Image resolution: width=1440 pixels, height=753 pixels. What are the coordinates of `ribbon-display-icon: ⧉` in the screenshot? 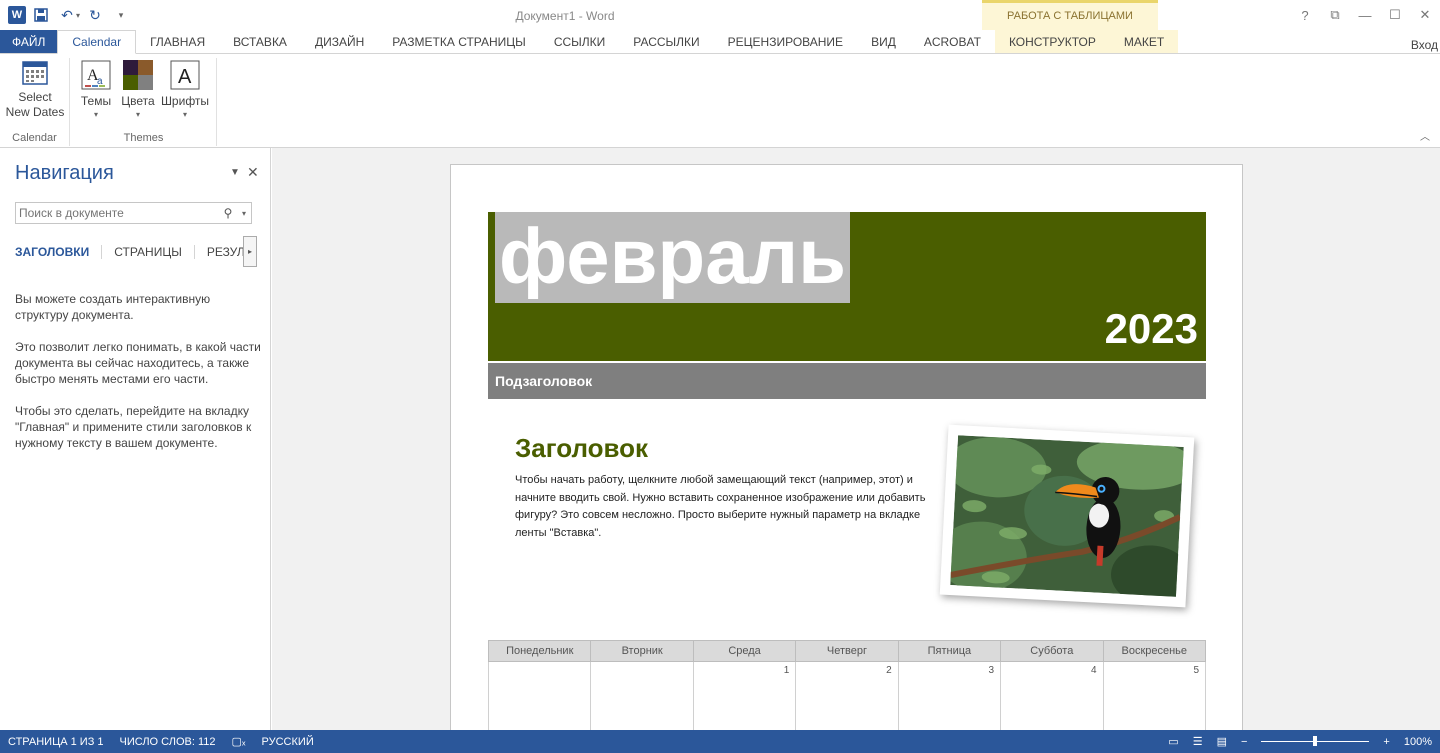 It's located at (1335, 15).